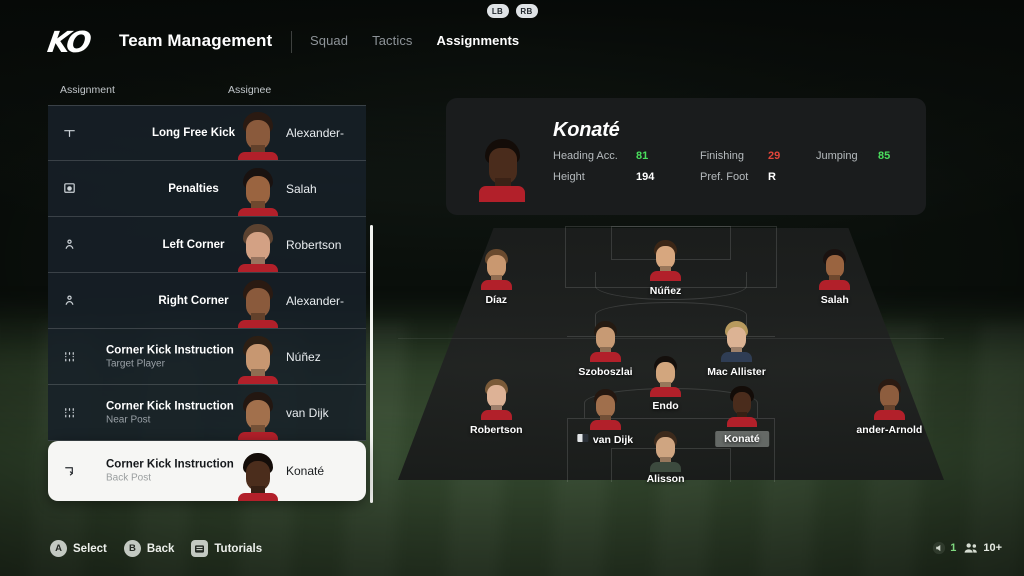  What do you see at coordinates (69, 189) in the screenshot?
I see `penalty-icon` at bounding box center [69, 189].